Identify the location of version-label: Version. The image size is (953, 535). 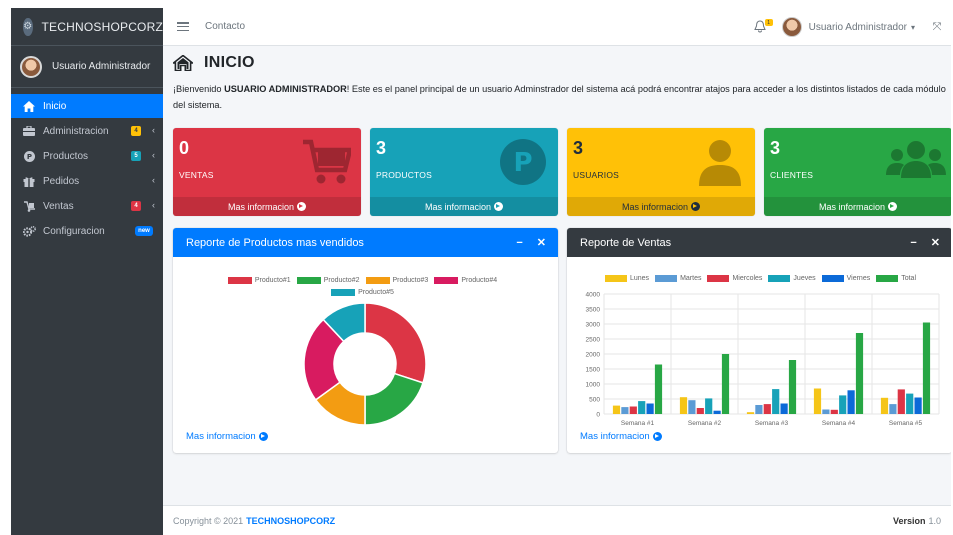
(909, 520).